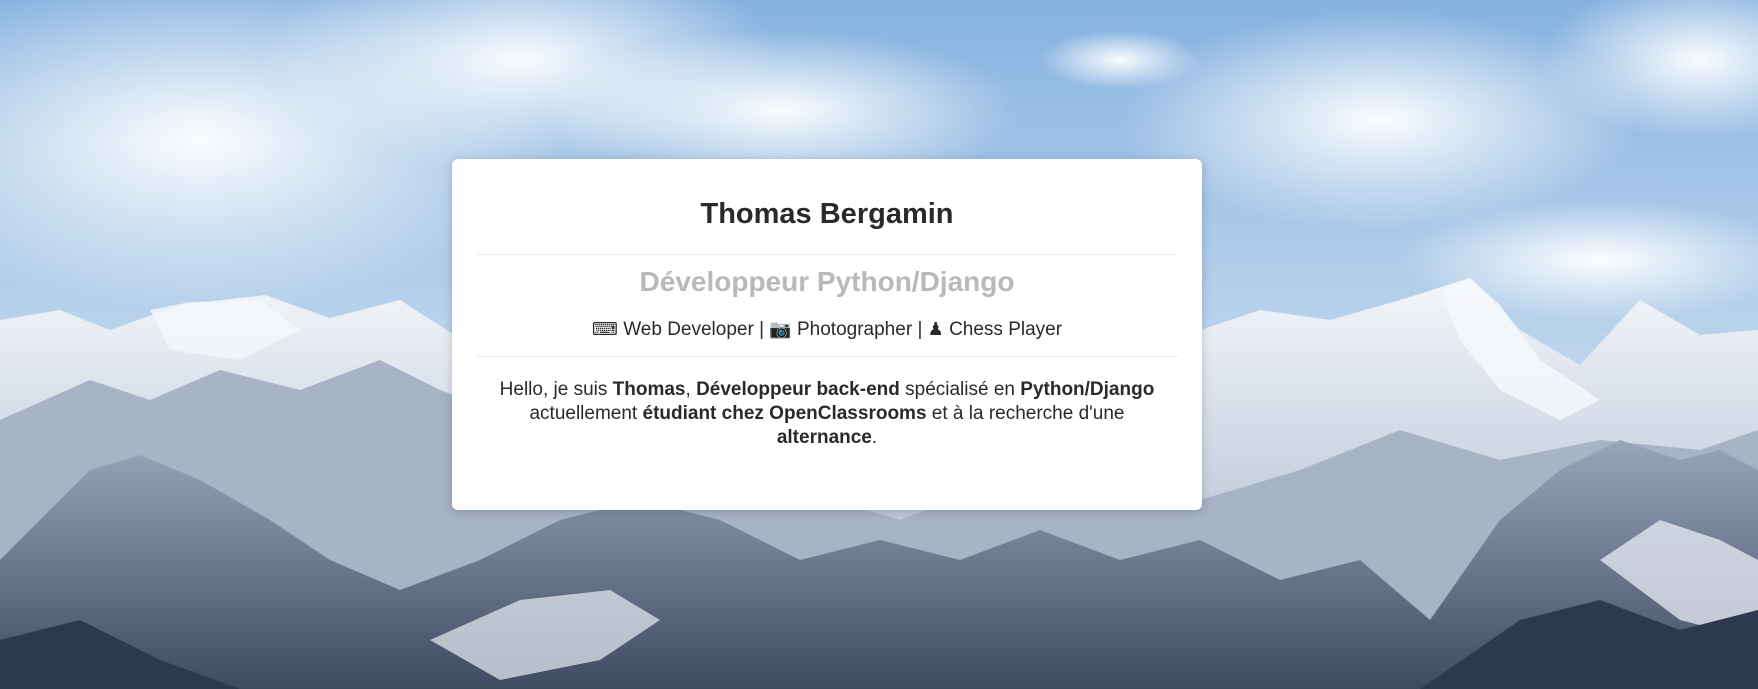  What do you see at coordinates (855, 329) in the screenshot?
I see `tagline-role-photographer: Photographer` at bounding box center [855, 329].